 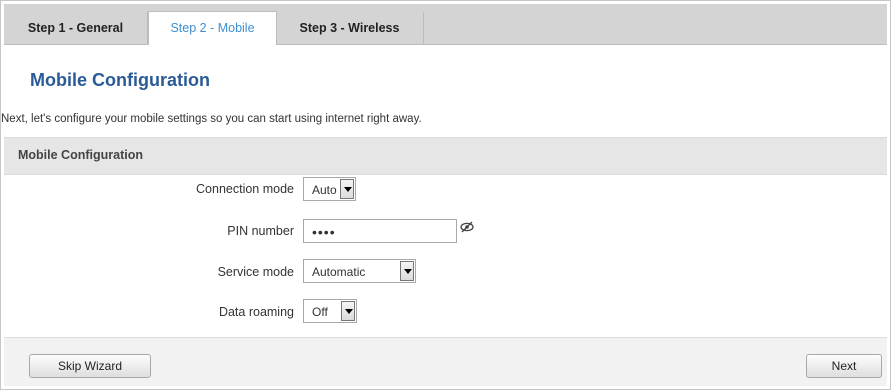 I want to click on data-roaming-select: Off, so click(x=330, y=311).